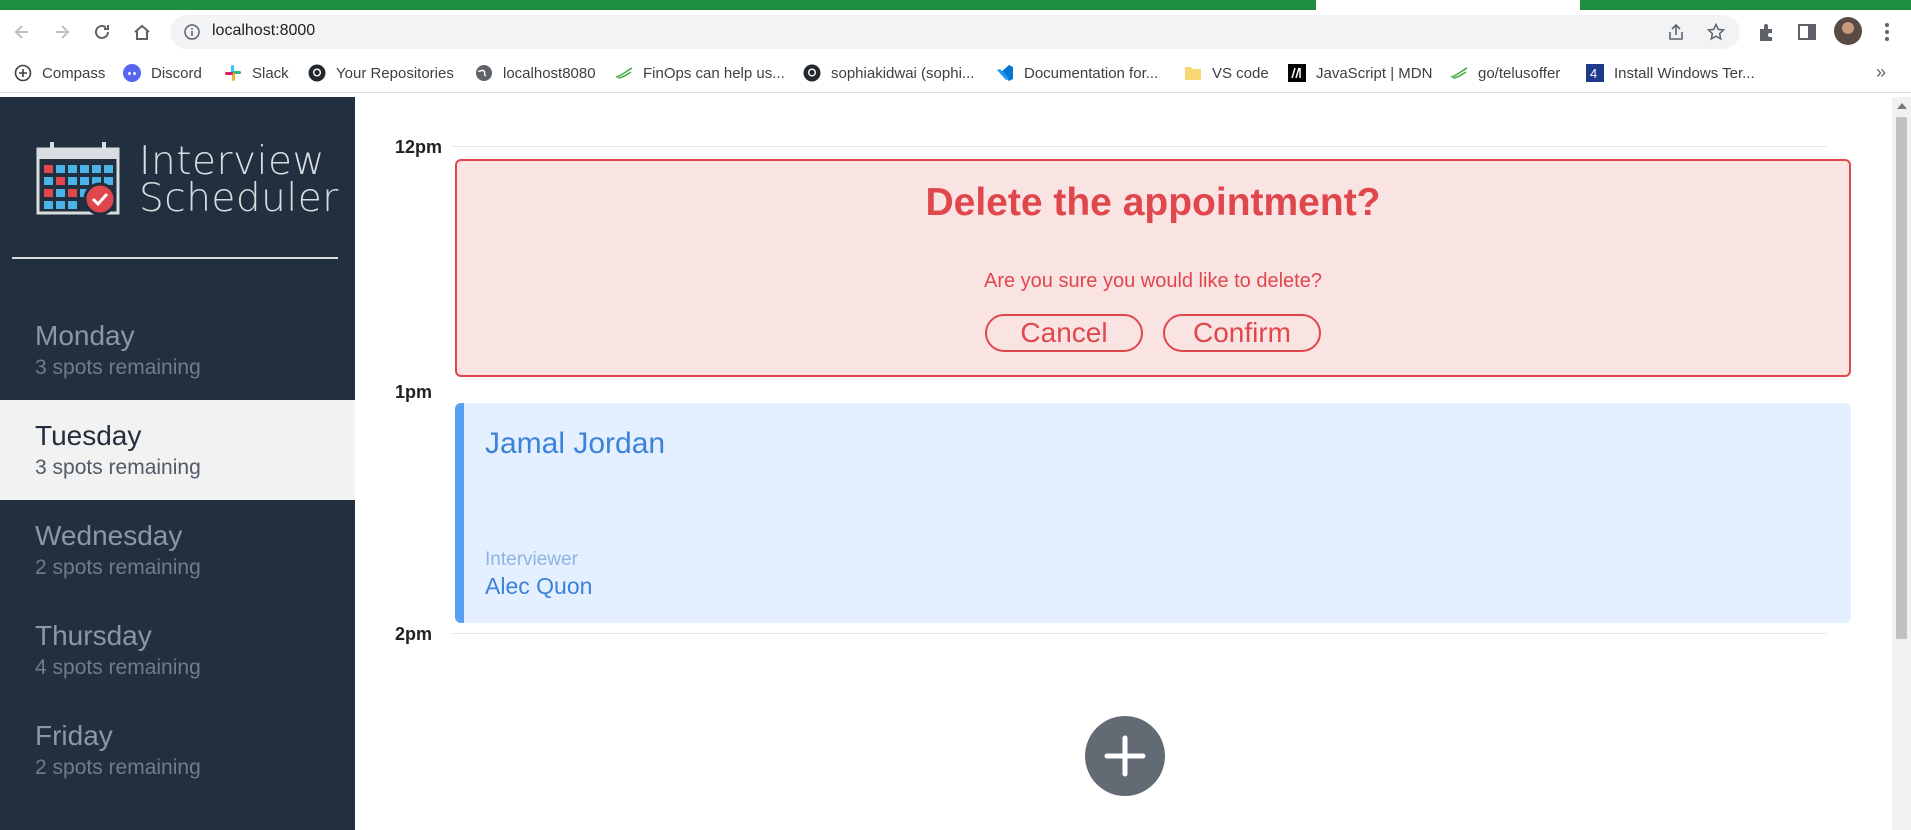  I want to click on bookmark-javascript-mdn: JavaScript | MDN, so click(1360, 73).